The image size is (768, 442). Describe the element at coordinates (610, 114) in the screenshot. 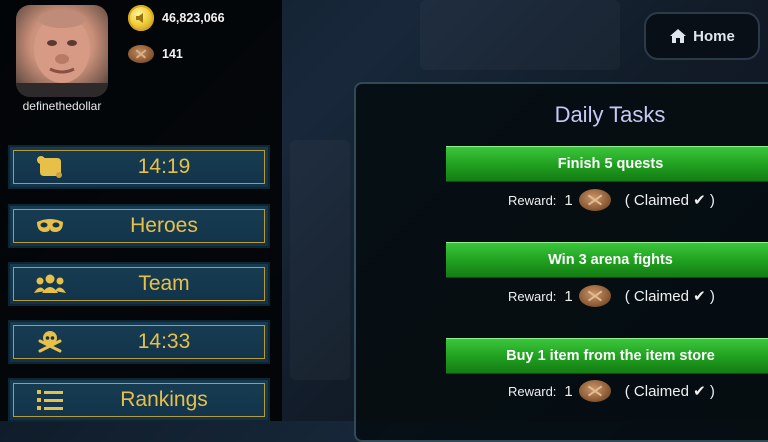

I see `panel-title: Daily Tasks` at that location.